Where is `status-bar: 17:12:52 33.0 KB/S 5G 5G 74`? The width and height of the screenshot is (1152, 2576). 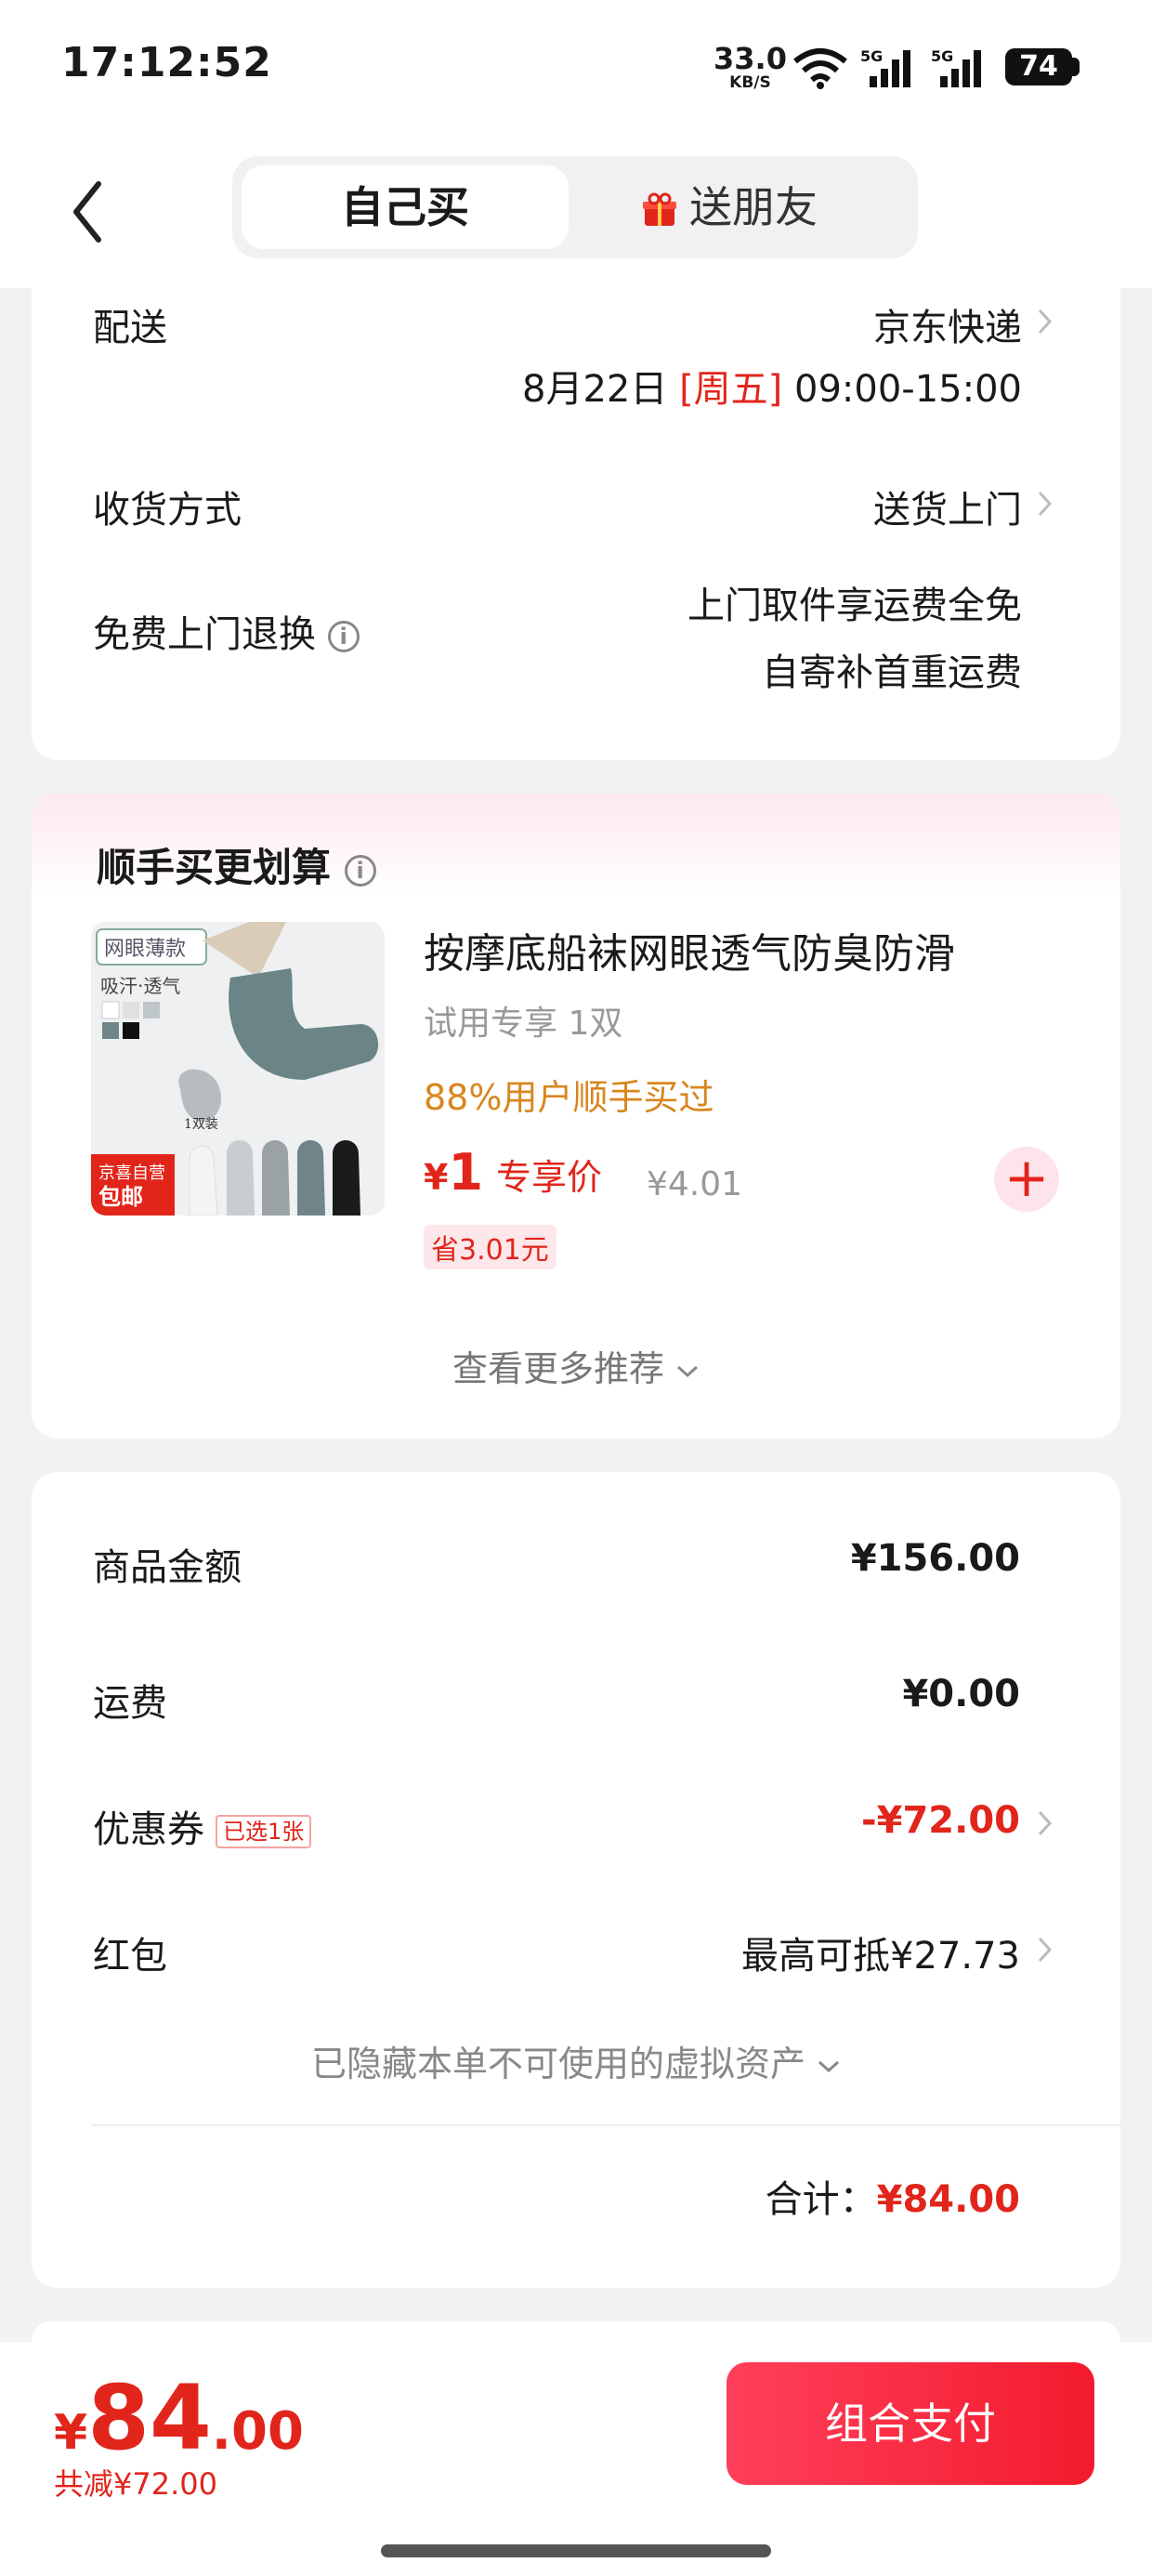
status-bar: 17:12:52 33.0 KB/S 5G 5G 74 is located at coordinates (576, 69).